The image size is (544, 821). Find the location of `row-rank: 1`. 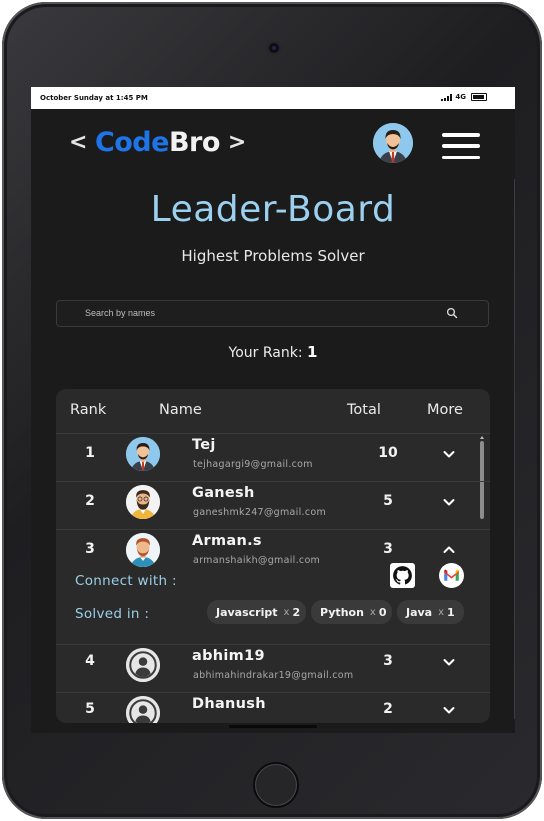

row-rank: 1 is located at coordinates (90, 453).